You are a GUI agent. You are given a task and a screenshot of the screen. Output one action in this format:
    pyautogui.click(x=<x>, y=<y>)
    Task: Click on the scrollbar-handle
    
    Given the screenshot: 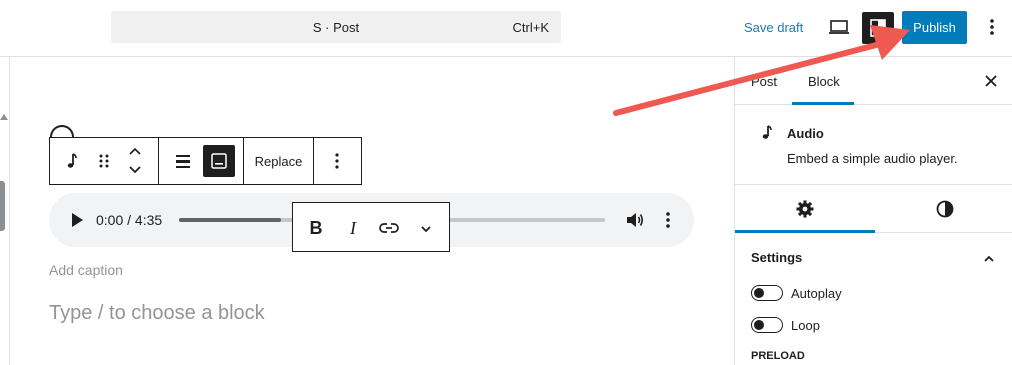 What is the action you would take?
    pyautogui.click(x=2, y=206)
    